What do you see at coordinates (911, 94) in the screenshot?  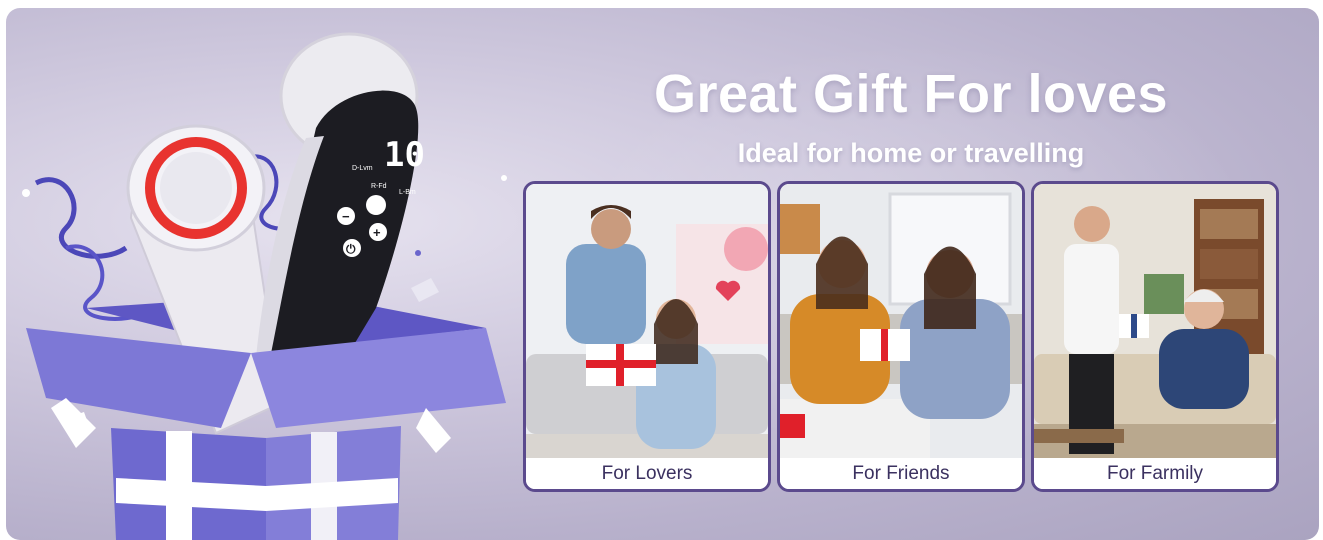 I see `headline: Great Gift For loves` at bounding box center [911, 94].